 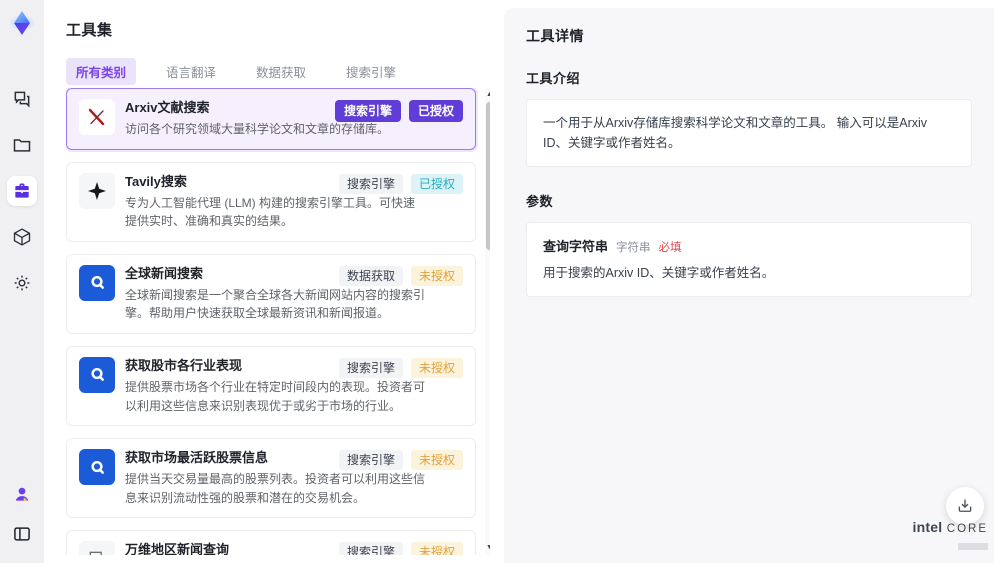 I want to click on gear-icon, so click(x=22, y=283).